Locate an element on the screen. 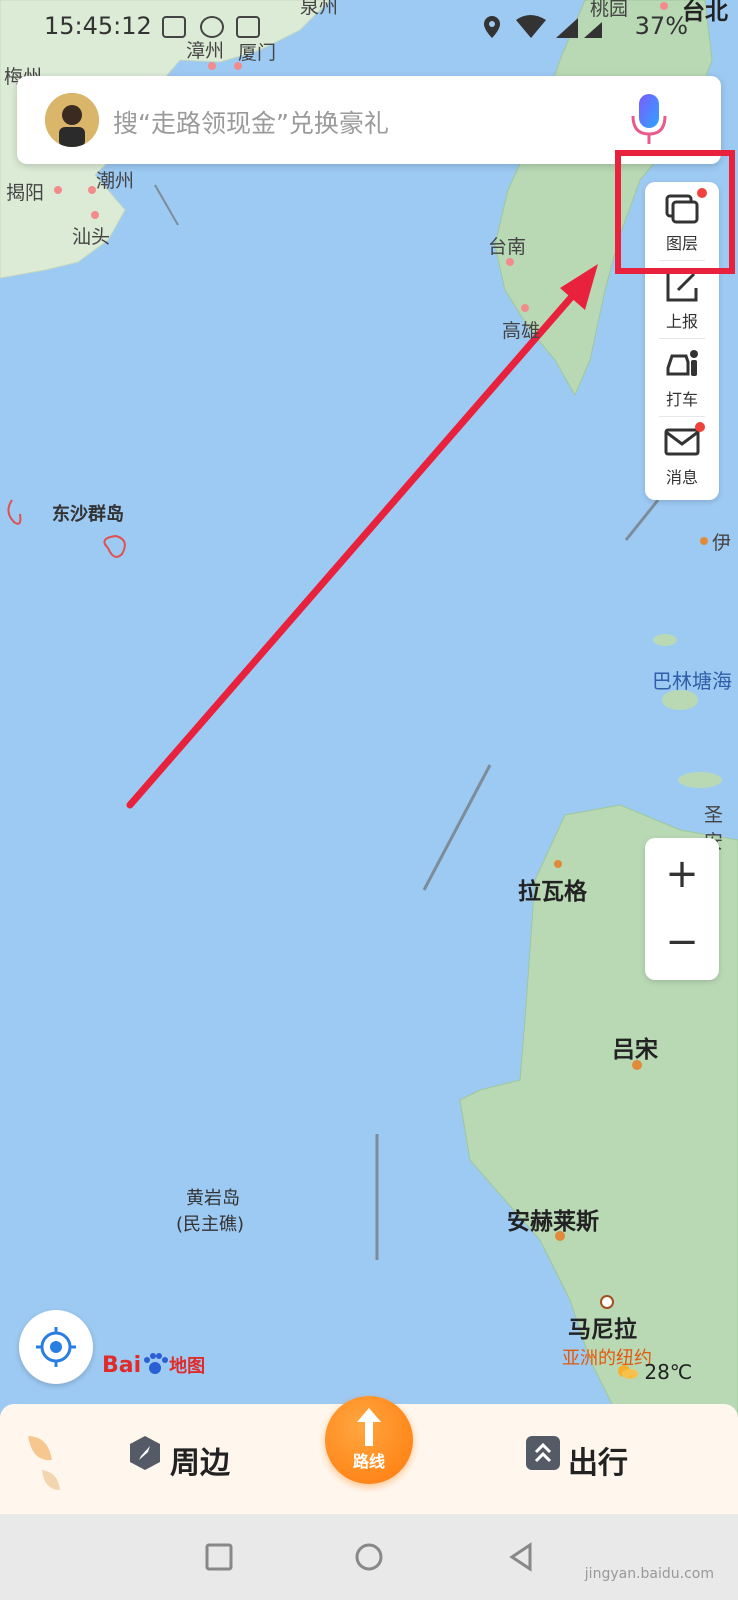  message-badge is located at coordinates (700, 427).